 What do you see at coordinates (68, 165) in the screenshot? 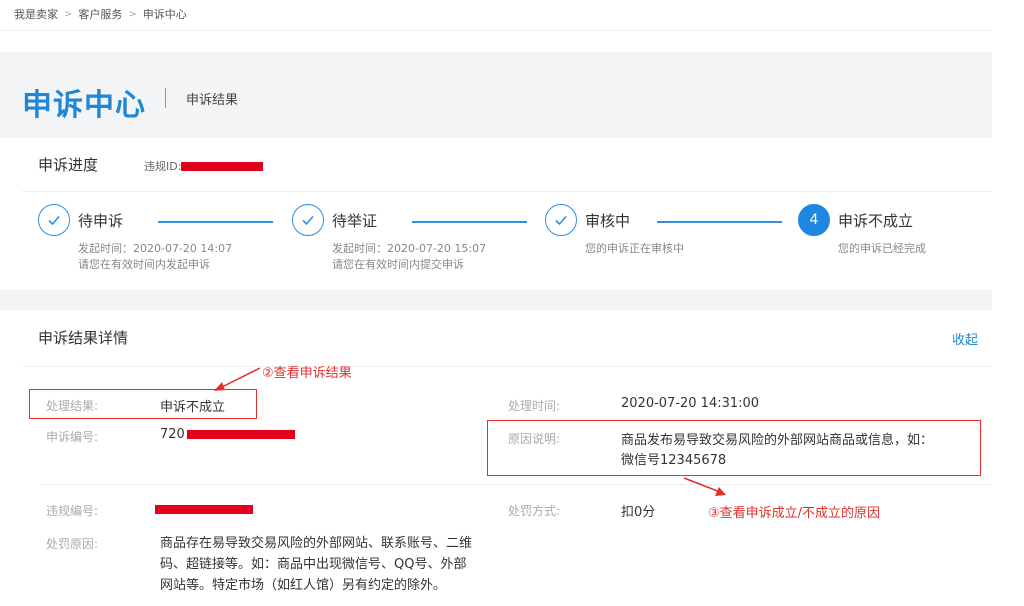
I see `progress-title: 申诉进度` at bounding box center [68, 165].